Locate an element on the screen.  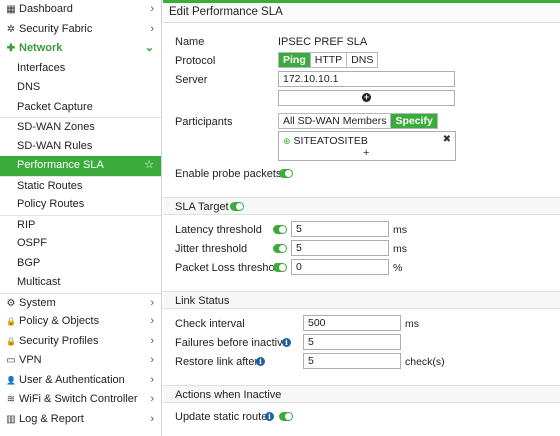
sidebar-item-label: User & Authentication is located at coordinates (72, 379).